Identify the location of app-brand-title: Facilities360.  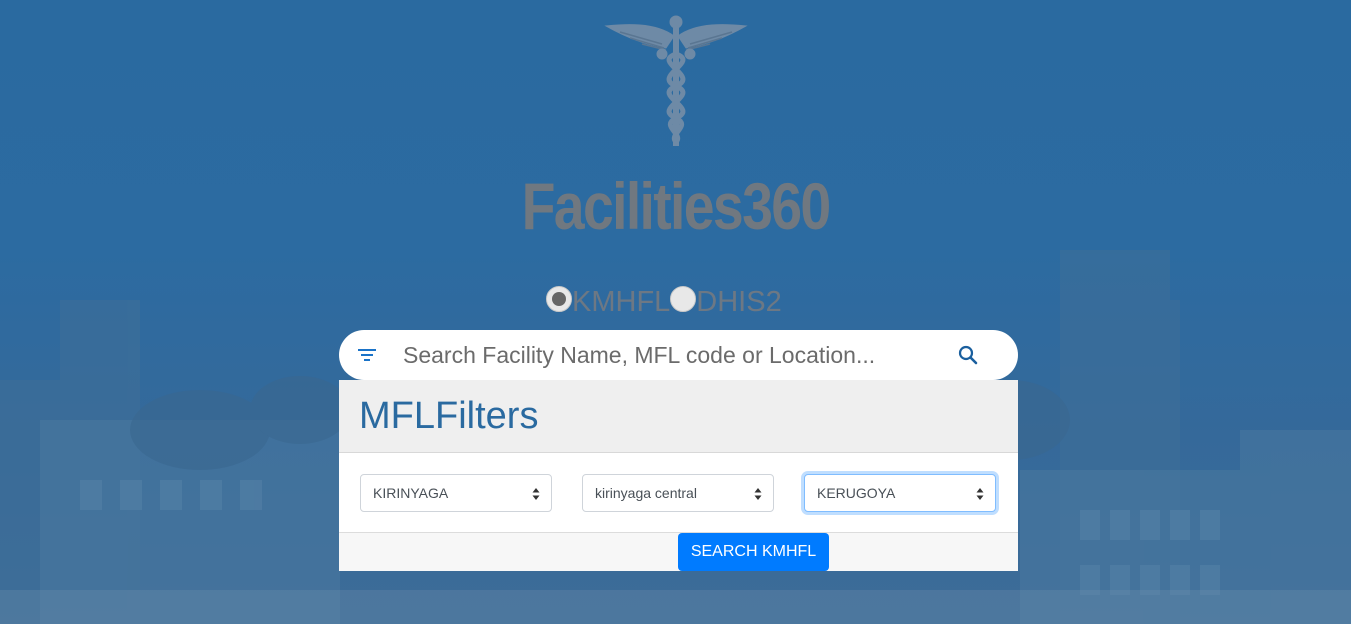
(676, 206).